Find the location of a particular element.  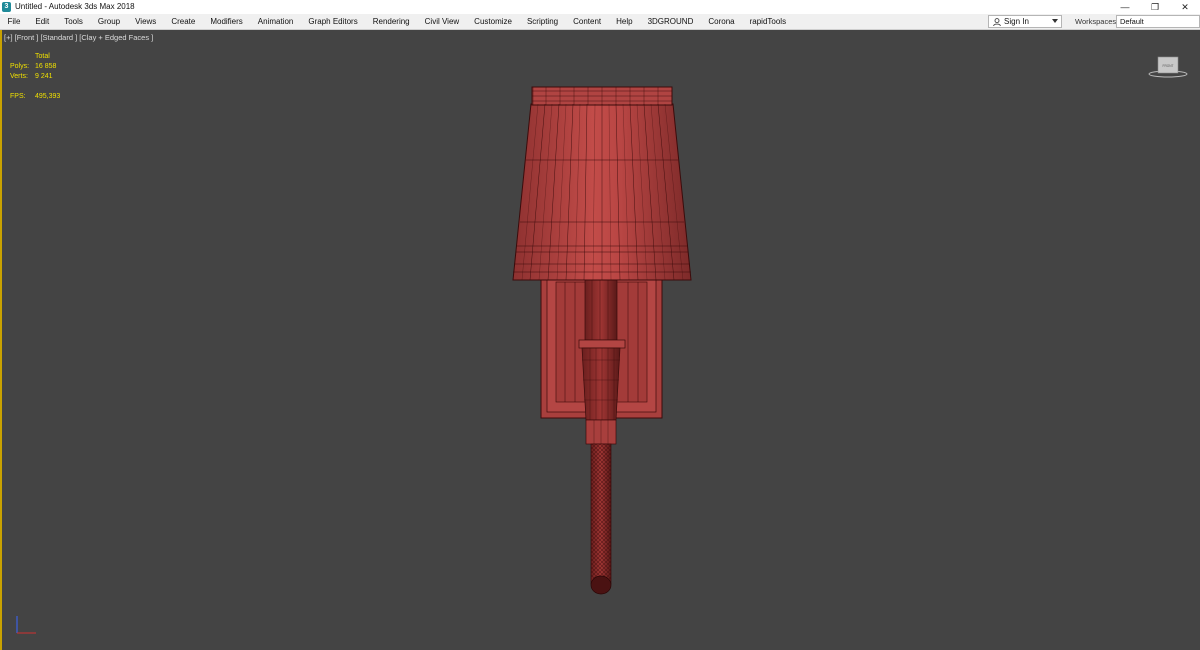

lamp-shade is located at coordinates (602, 183).